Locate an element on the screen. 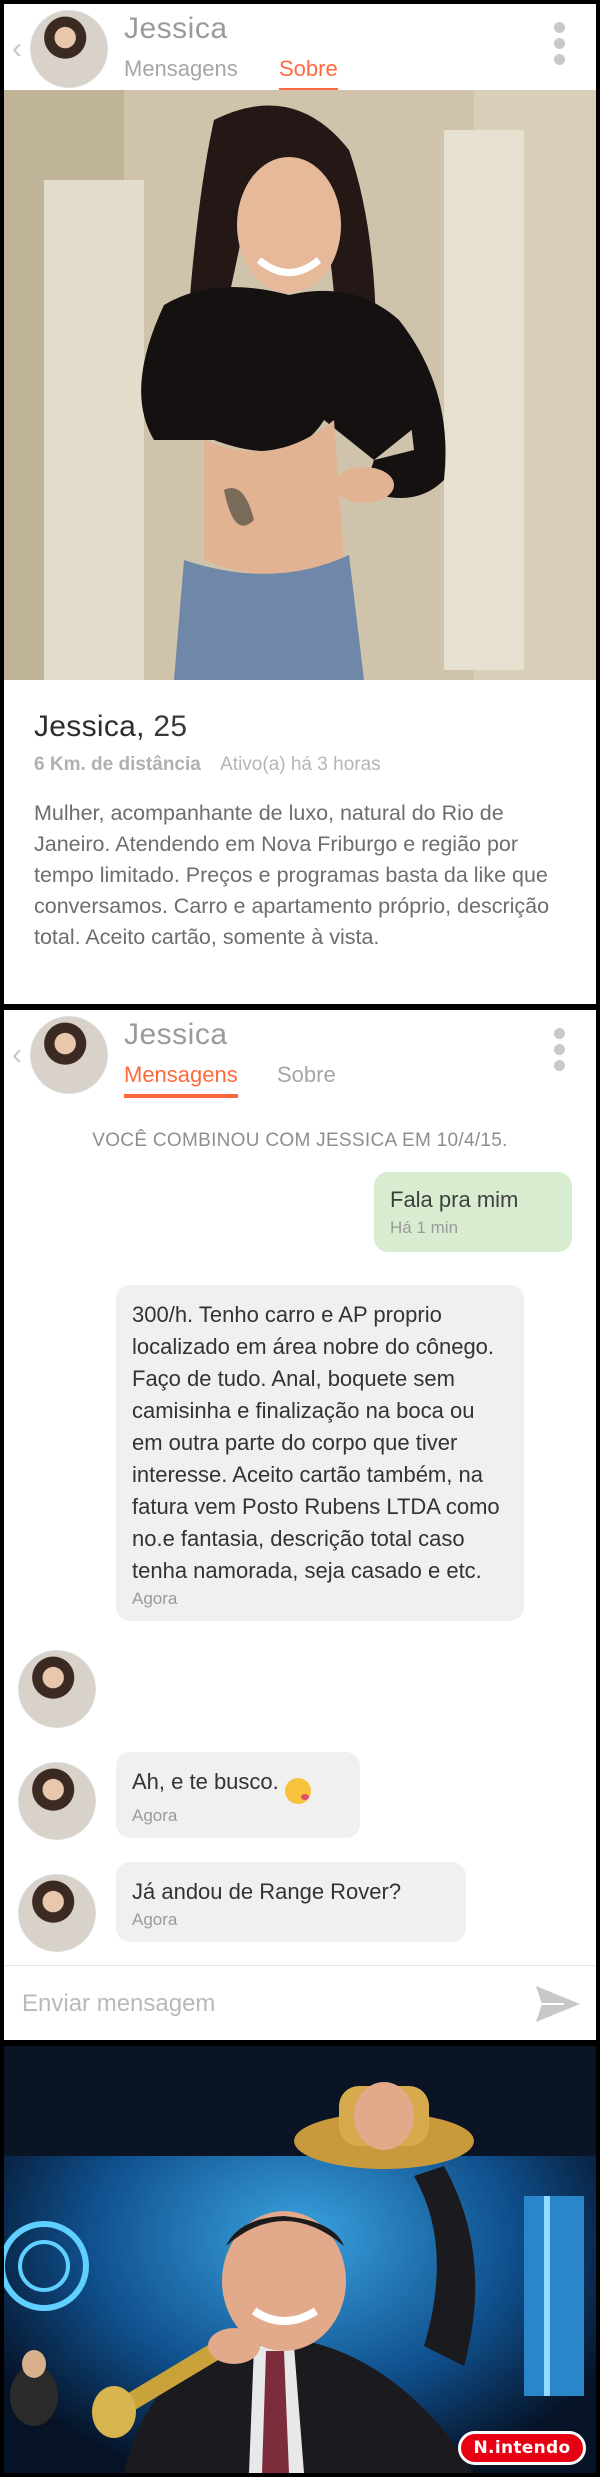 The image size is (600, 2477). message-composer is located at coordinates (300, 2002).